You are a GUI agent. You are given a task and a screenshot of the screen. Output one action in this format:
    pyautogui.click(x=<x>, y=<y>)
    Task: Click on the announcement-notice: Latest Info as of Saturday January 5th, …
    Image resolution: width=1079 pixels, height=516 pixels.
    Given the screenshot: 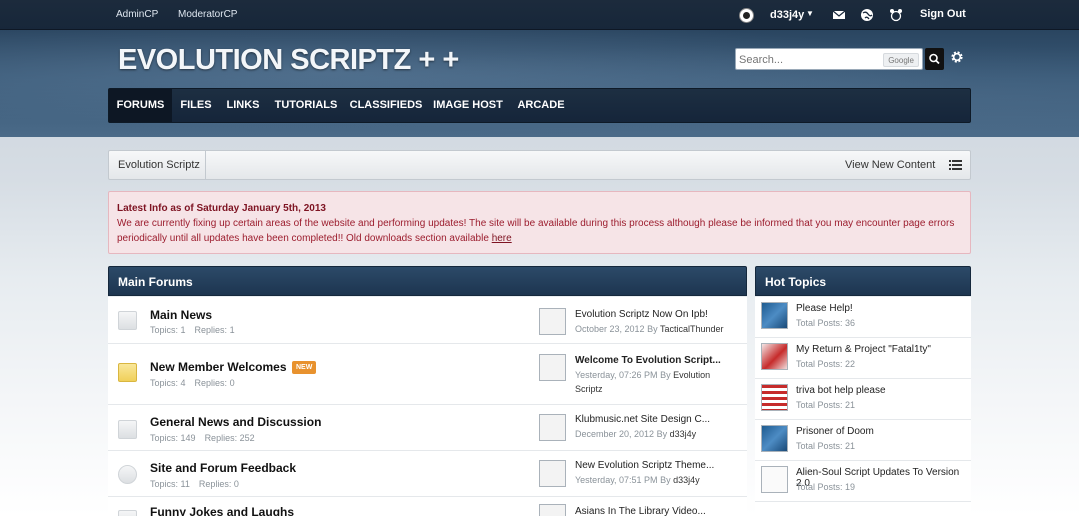 What is the action you would take?
    pyautogui.click(x=539, y=222)
    